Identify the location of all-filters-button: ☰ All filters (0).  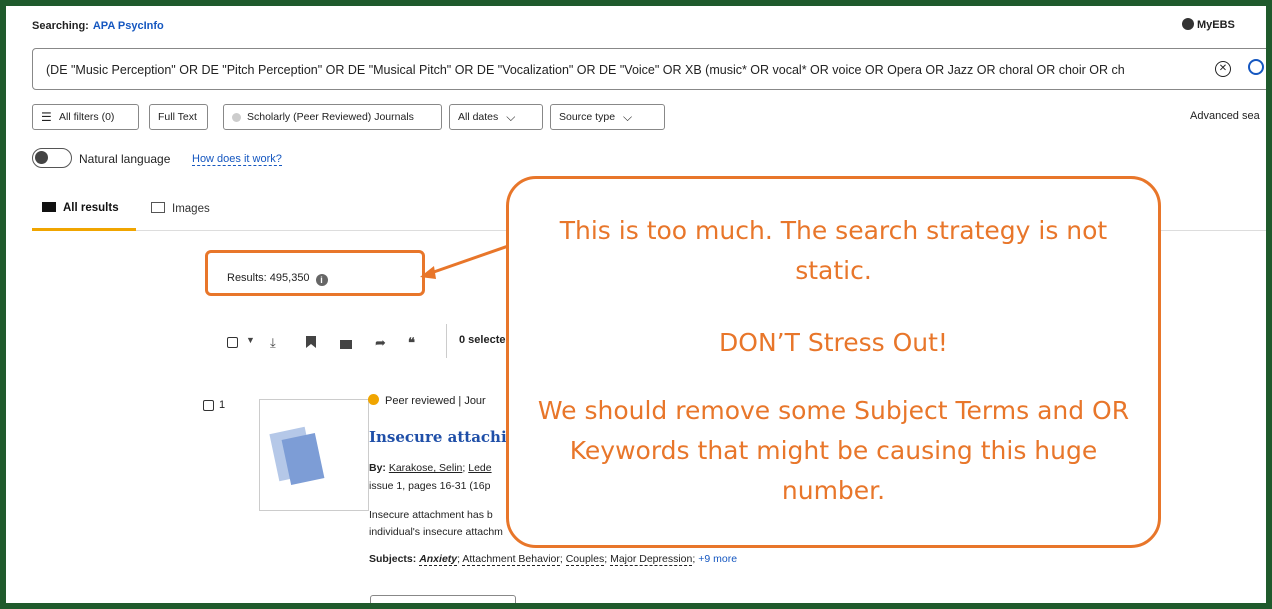
(85, 117).